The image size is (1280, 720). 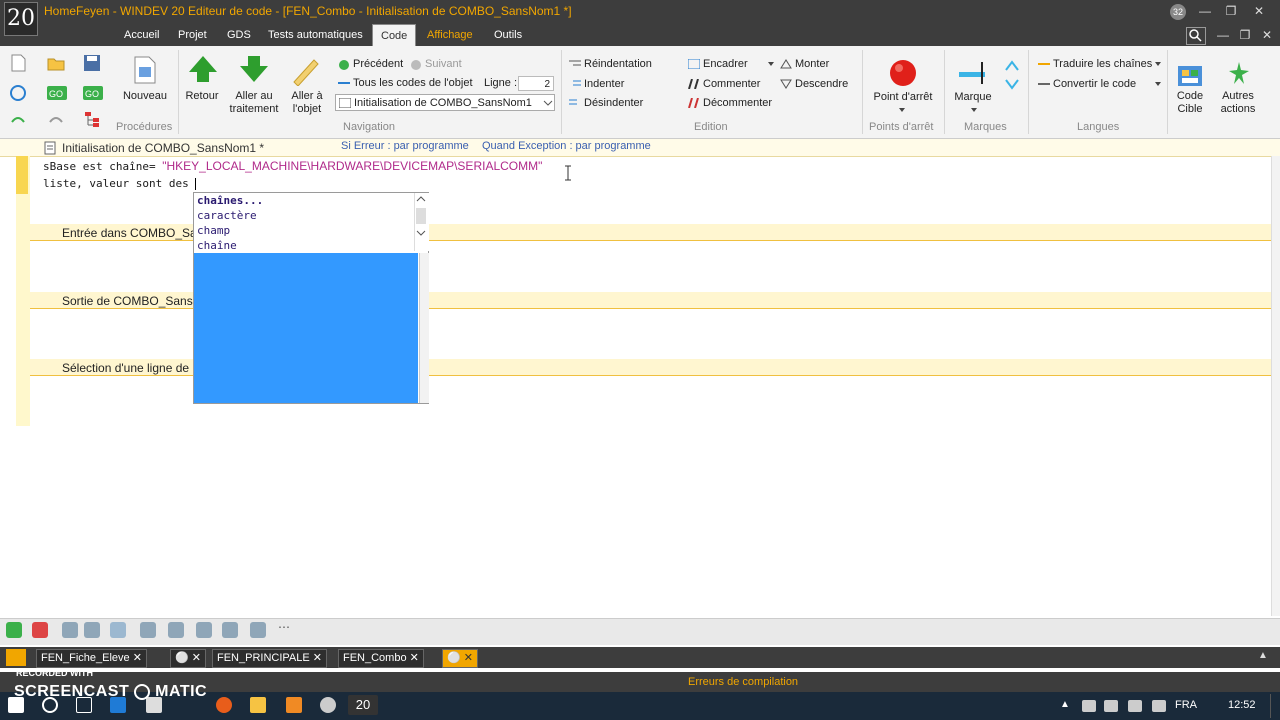 I want to click on traduire-button: Traduire les chaînes, so click(x=1095, y=64).